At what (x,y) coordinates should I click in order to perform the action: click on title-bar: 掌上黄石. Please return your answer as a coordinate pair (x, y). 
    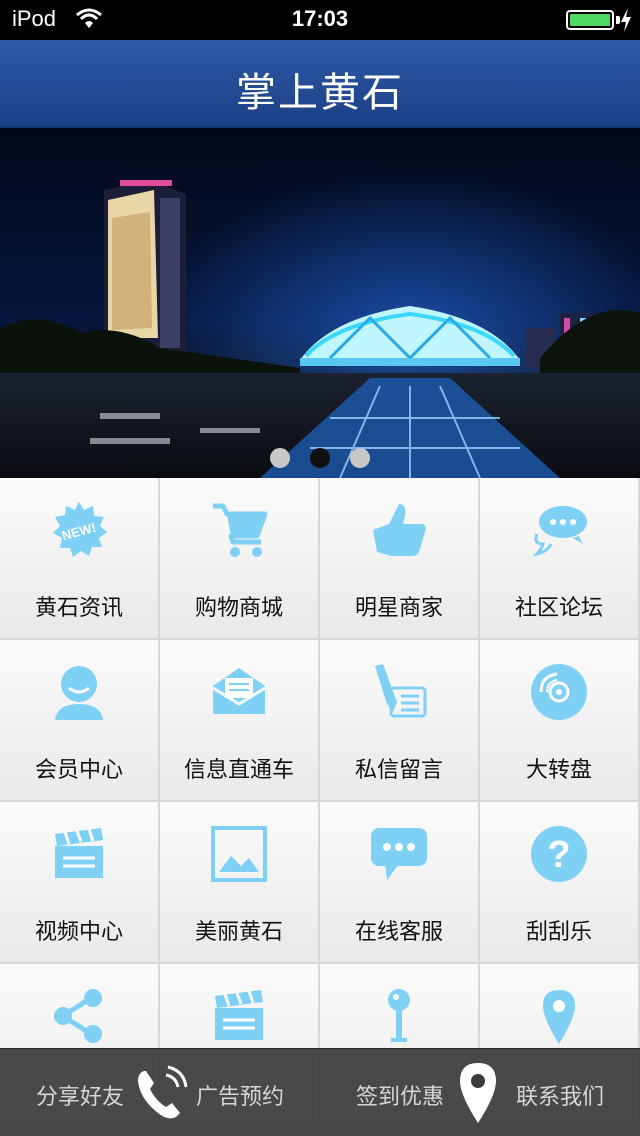
    Looking at the image, I should click on (320, 84).